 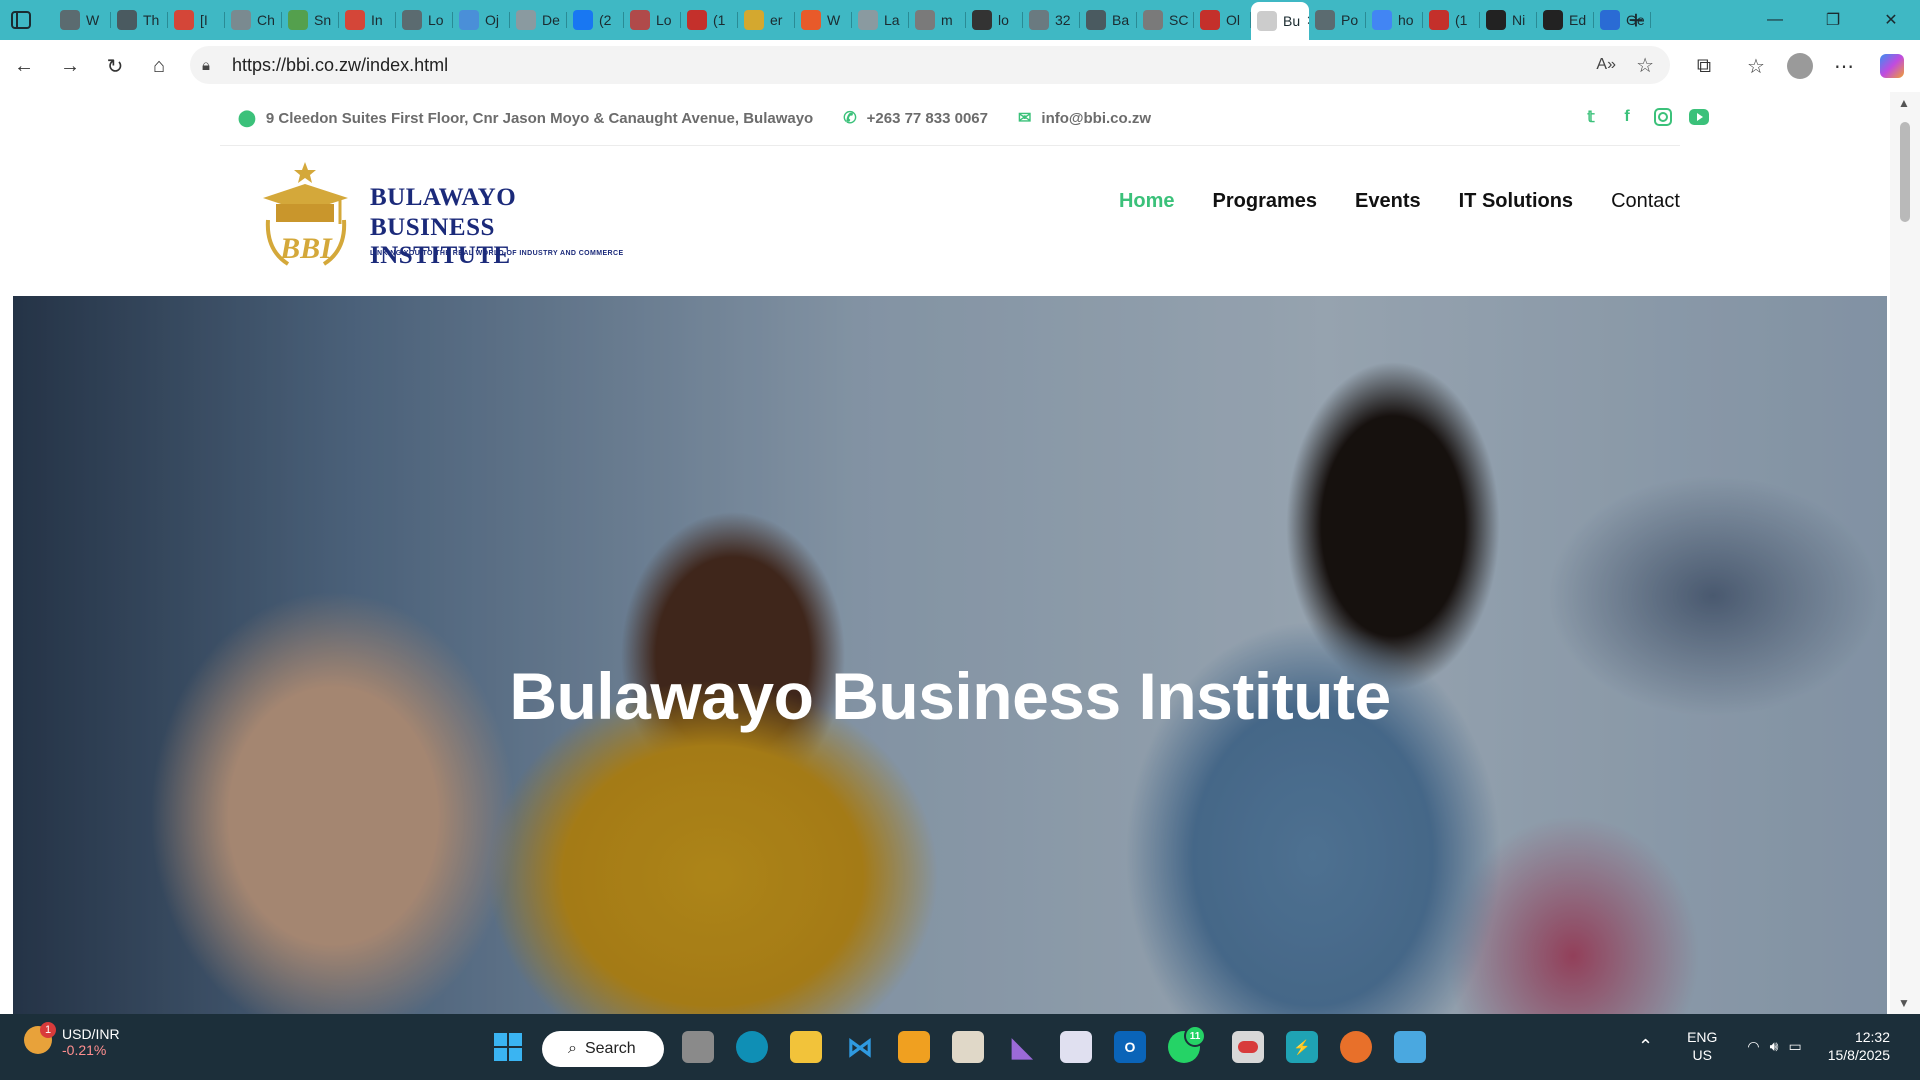 I want to click on browser-tab: (2, so click(x=595, y=20).